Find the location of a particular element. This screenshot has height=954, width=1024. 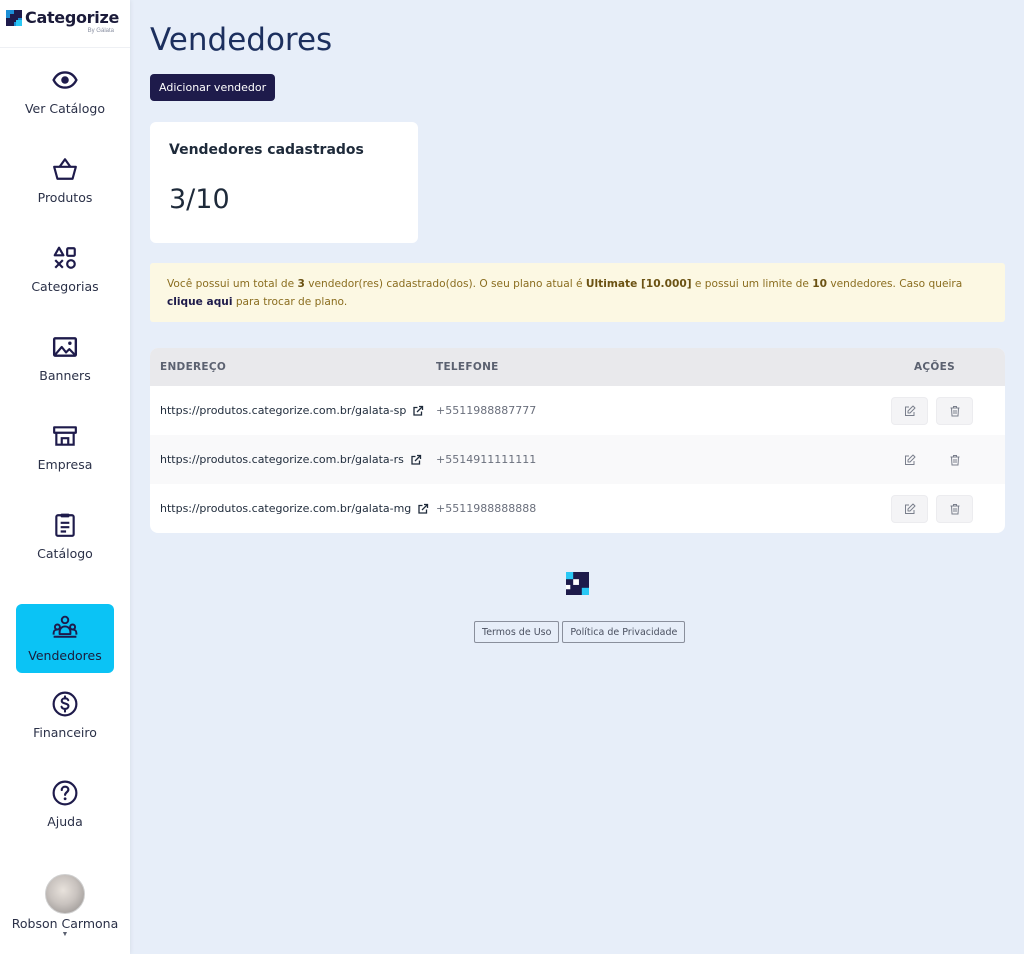

notice-limit: 10 is located at coordinates (820, 284).